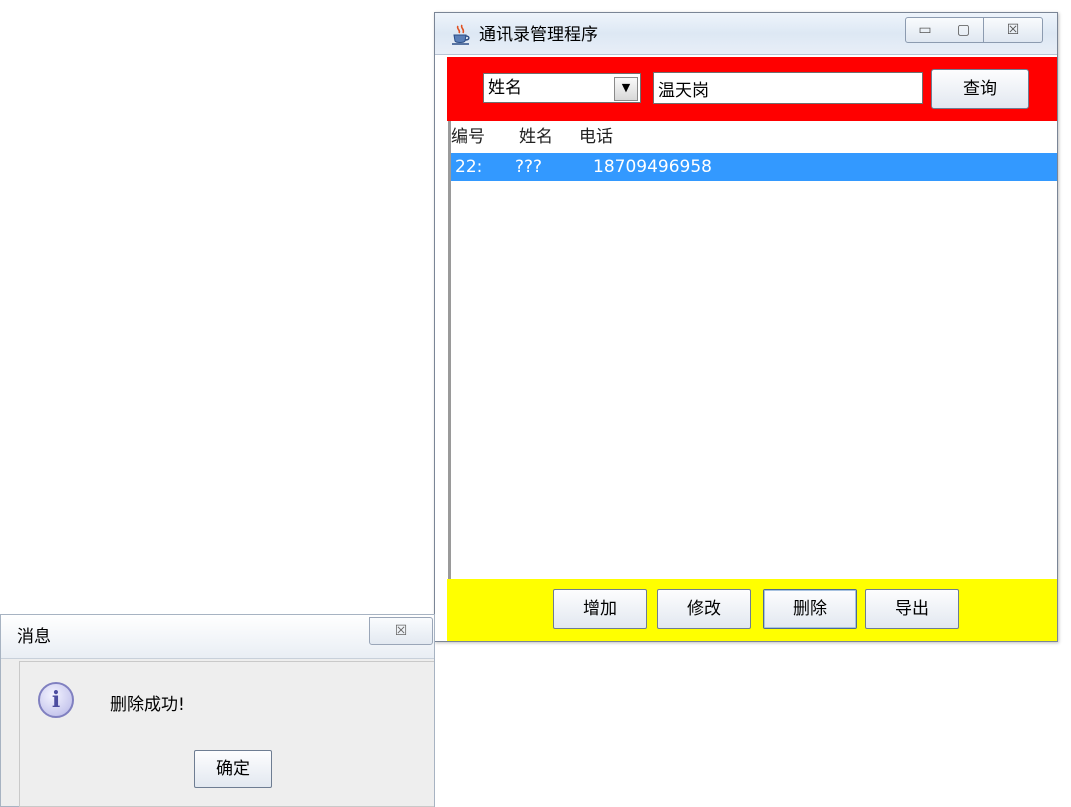 The width and height of the screenshot is (1071, 807). I want to click on message-dialog: 消息 ☒ i 删除成功! 确定, so click(217, 710).